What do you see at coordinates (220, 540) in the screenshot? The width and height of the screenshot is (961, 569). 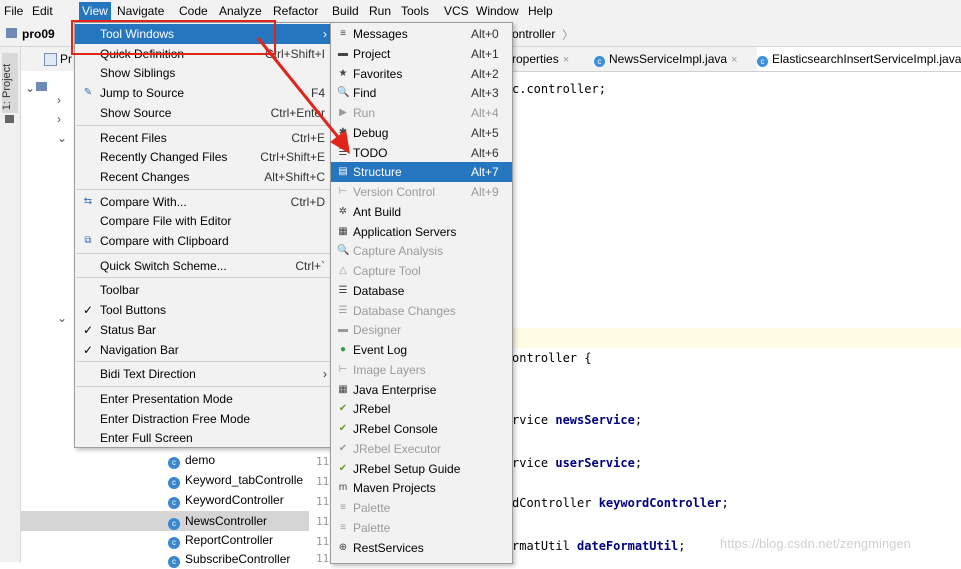 I see `tree-item-report-controller: c ReportController` at bounding box center [220, 540].